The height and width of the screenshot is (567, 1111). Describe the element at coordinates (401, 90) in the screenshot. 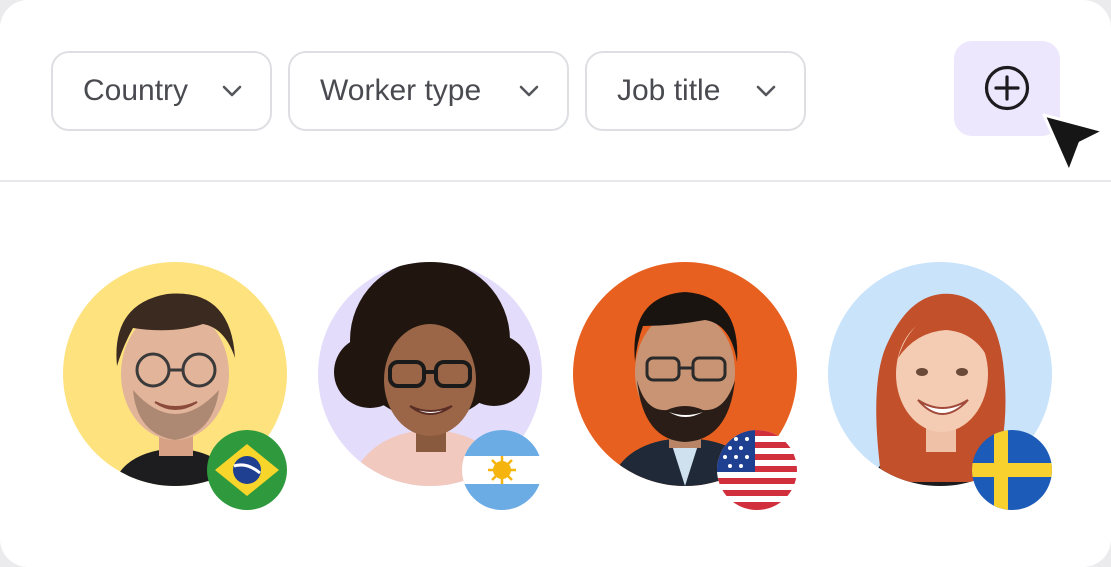

I see `worker-type-filter-label: Worker type` at that location.